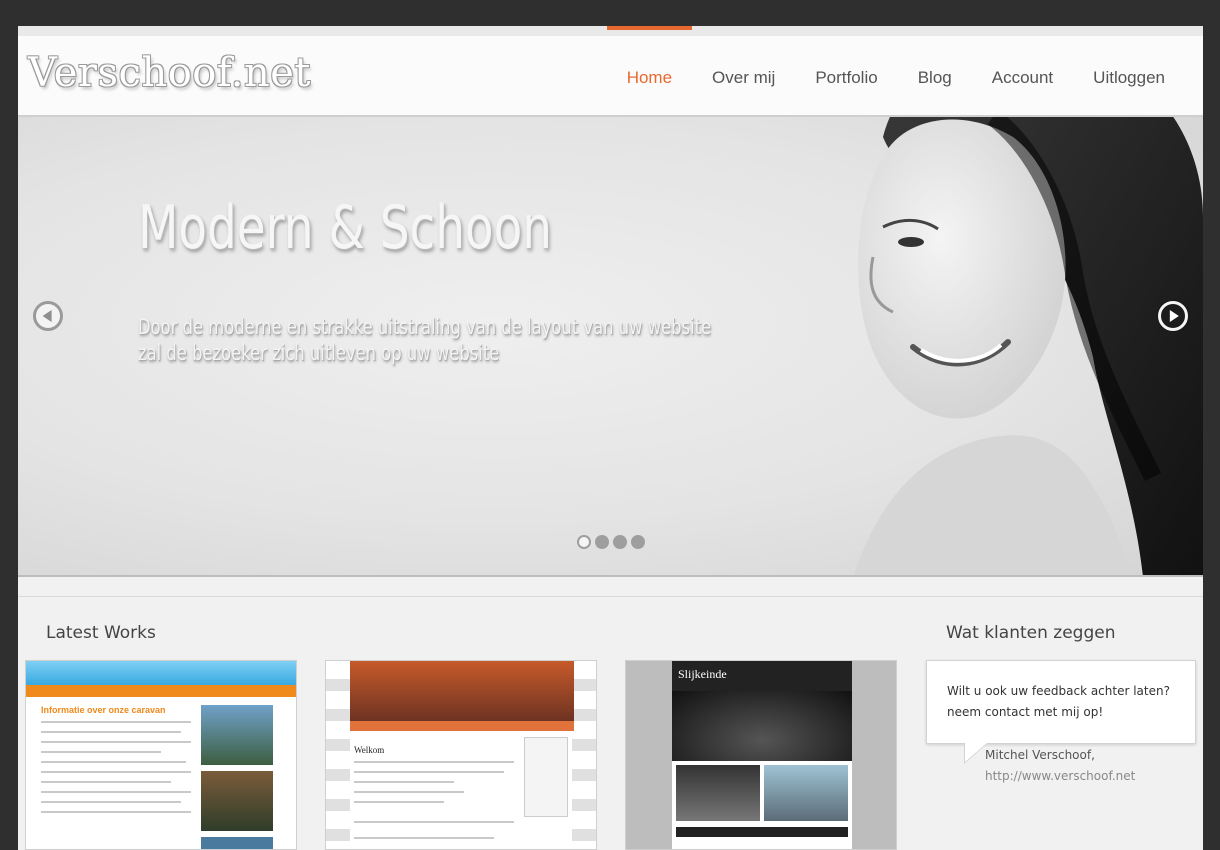 The width and height of the screenshot is (1220, 850). What do you see at coordinates (762, 726) in the screenshot?
I see `car-photo` at bounding box center [762, 726].